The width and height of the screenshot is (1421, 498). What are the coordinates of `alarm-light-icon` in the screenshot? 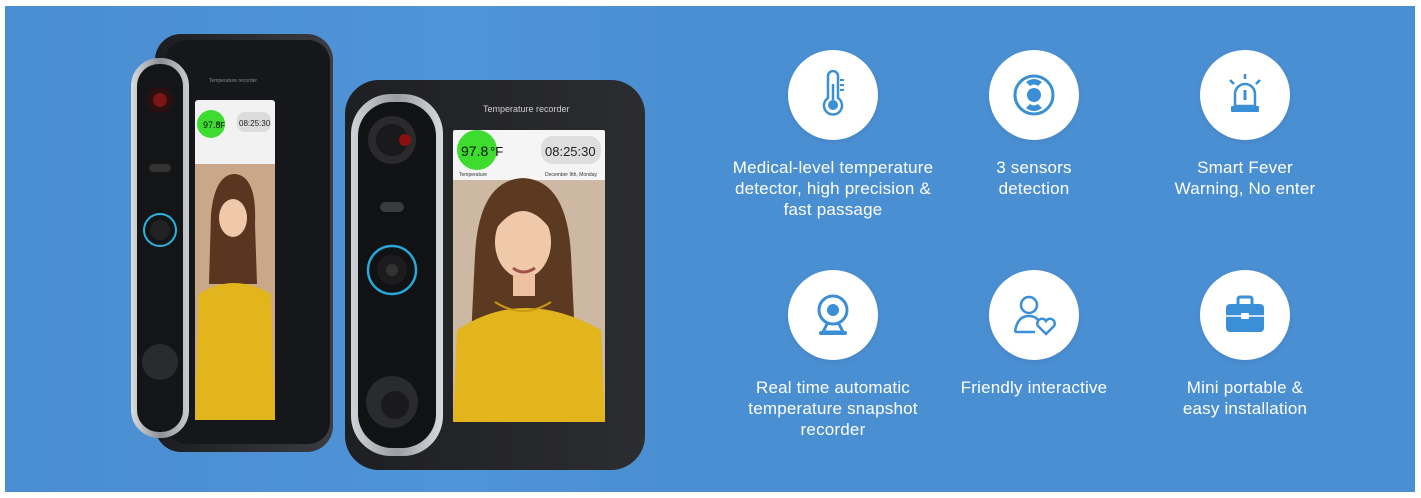 It's located at (1245, 93).